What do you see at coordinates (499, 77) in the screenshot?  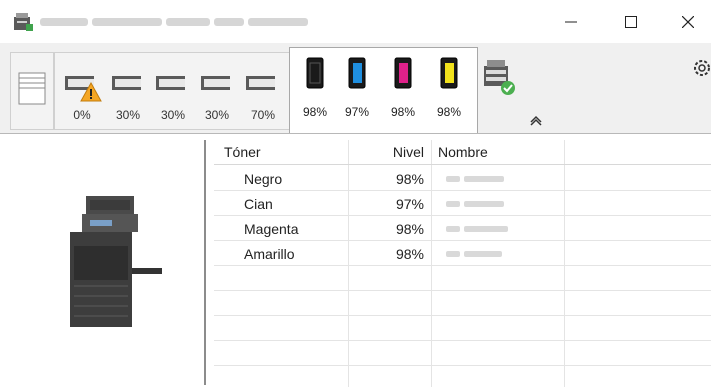 I see `device-check-icon` at bounding box center [499, 77].